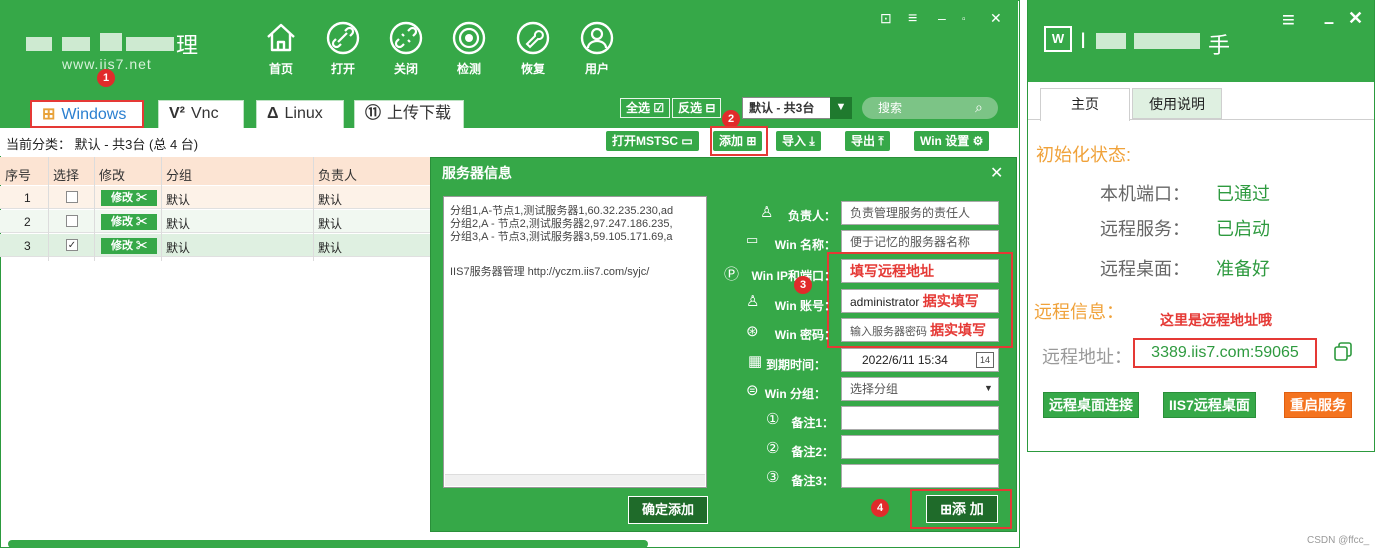 This screenshot has height=555, width=1383. I want to click on owner-input: 负责管理服务的责任人, so click(920, 213).